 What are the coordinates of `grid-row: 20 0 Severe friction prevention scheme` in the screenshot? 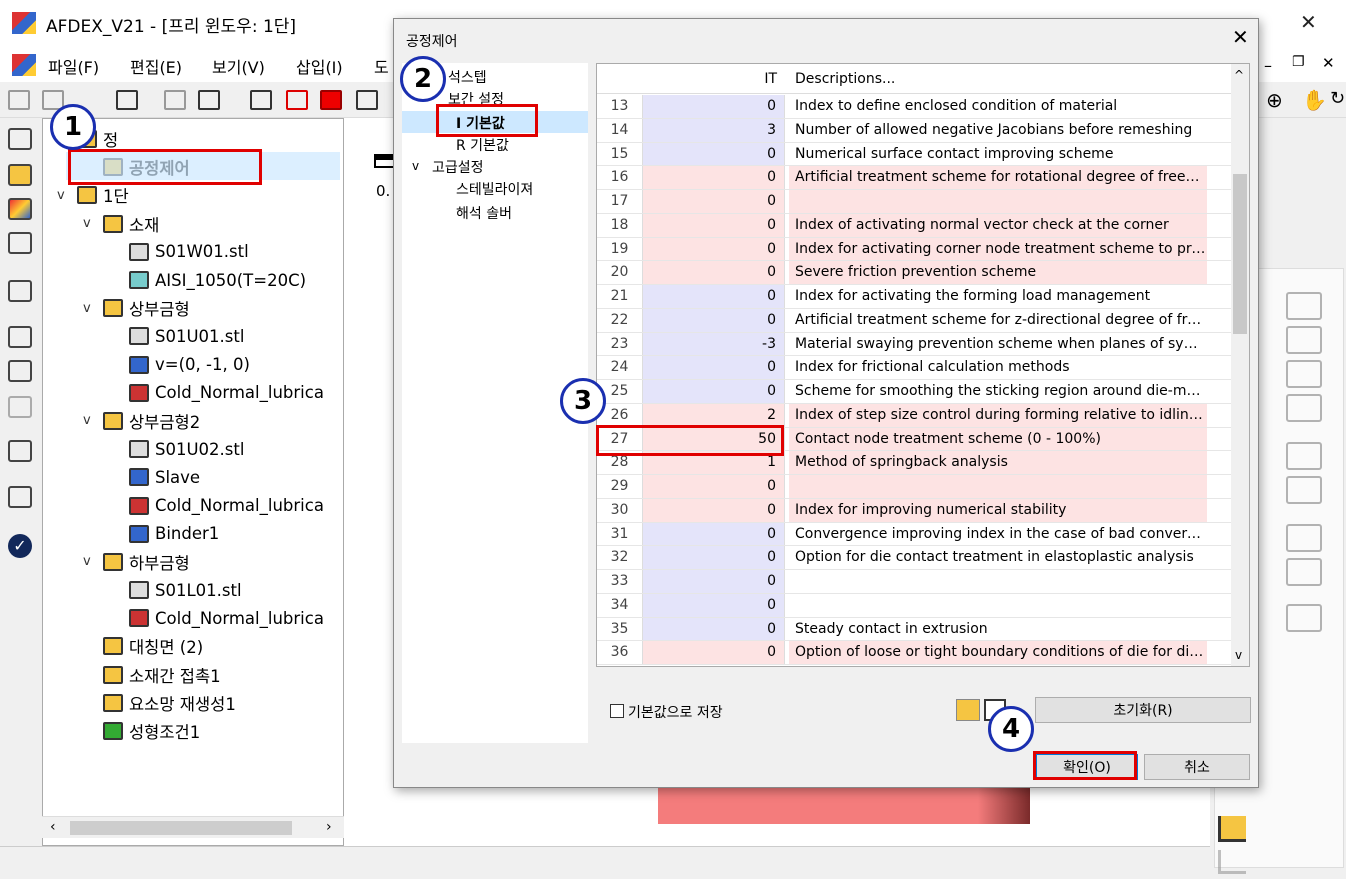 It's located at (914, 273).